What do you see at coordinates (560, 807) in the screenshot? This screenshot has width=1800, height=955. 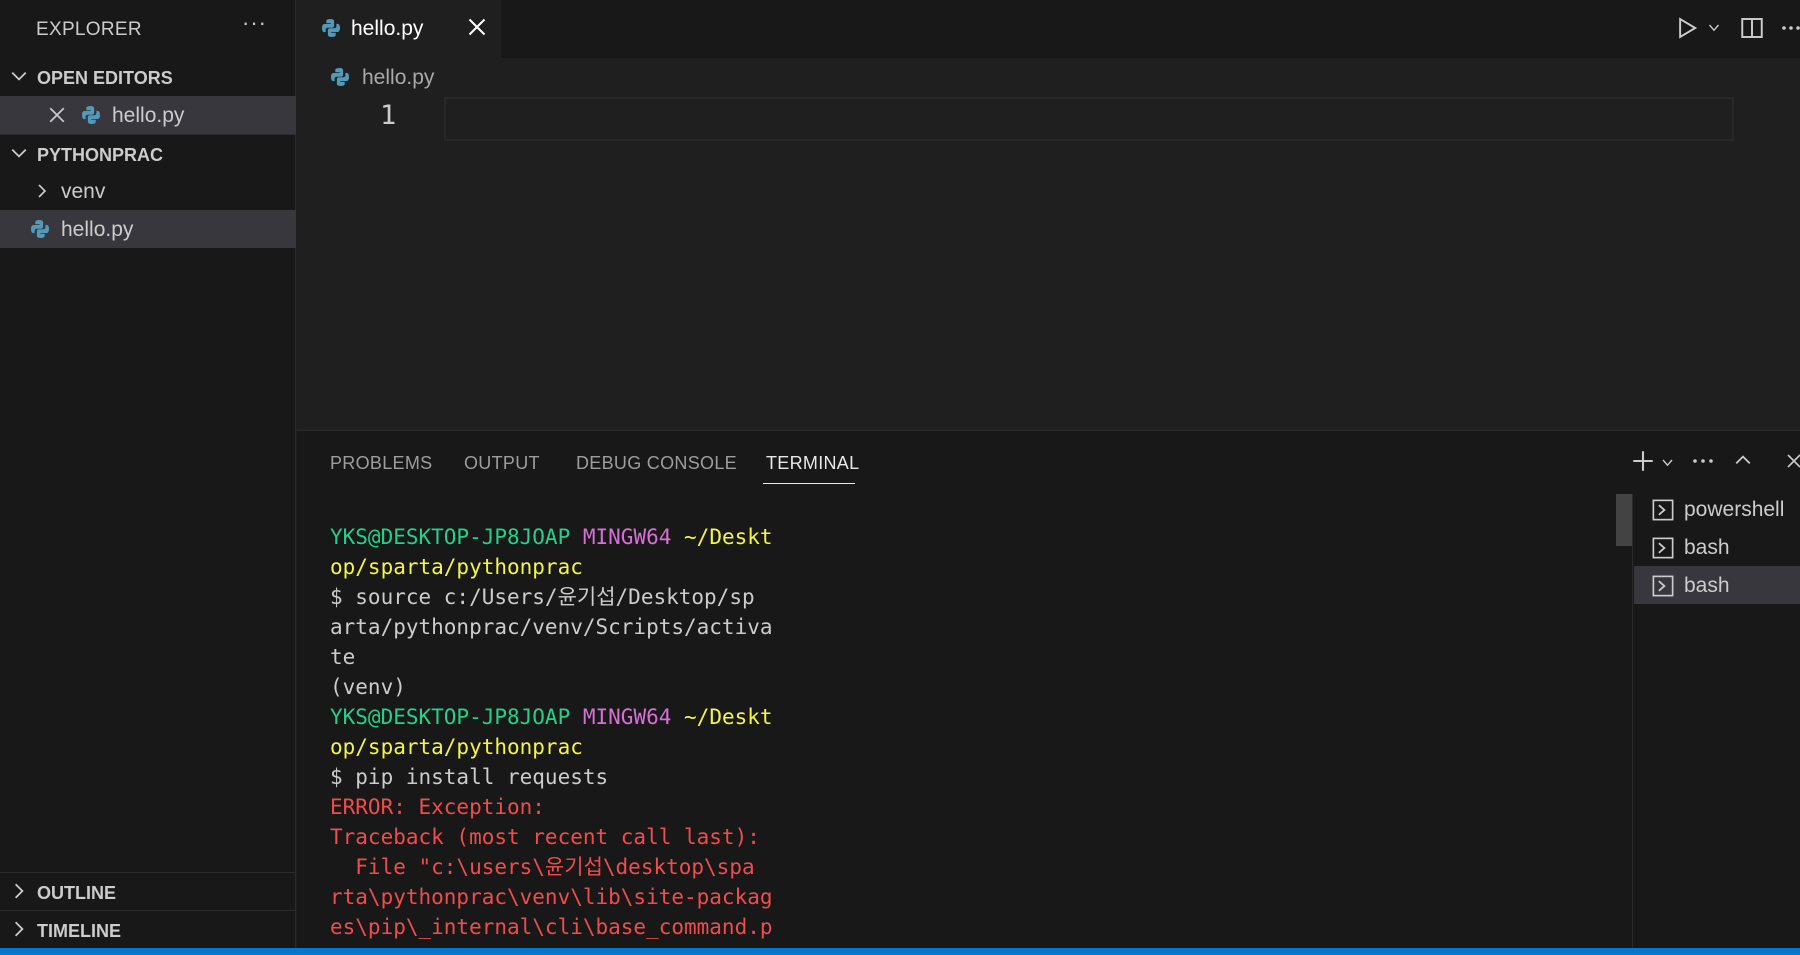 I see `terminal-line: ERROR: Exception:` at bounding box center [560, 807].